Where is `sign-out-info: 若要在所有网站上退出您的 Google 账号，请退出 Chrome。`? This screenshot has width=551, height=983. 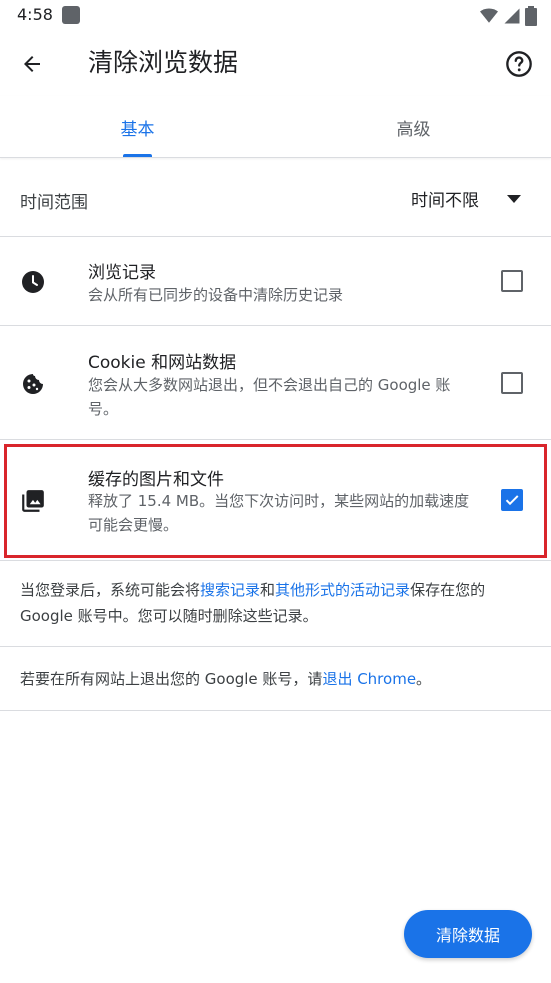
sign-out-info: 若要在所有网站上退出您的 Google 账号，请退出 Chrome。 is located at coordinates (277, 679).